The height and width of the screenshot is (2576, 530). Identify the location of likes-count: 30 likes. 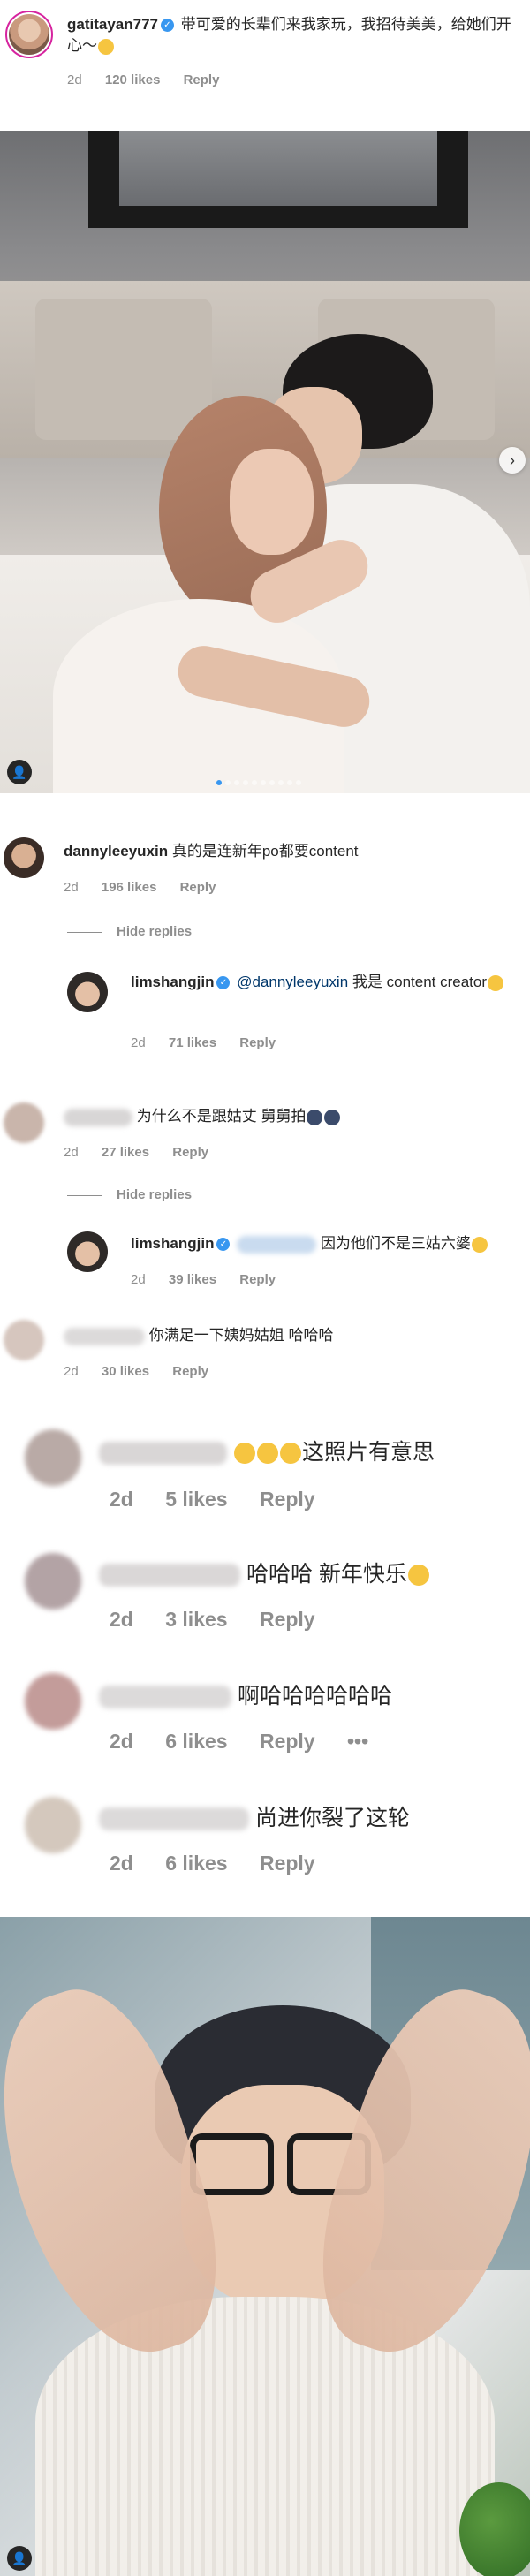
(125, 1371).